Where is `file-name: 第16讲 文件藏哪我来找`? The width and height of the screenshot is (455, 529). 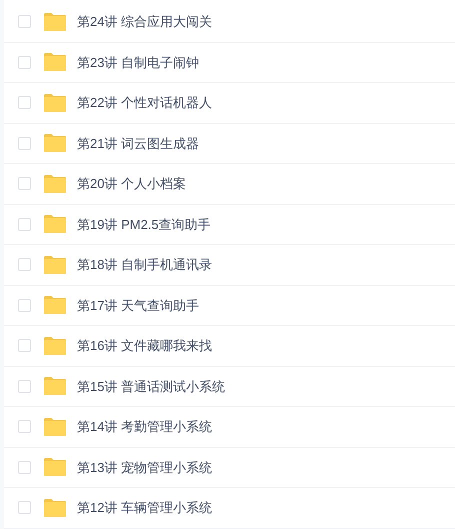
file-name: 第16讲 文件藏哪我来找 is located at coordinates (144, 346).